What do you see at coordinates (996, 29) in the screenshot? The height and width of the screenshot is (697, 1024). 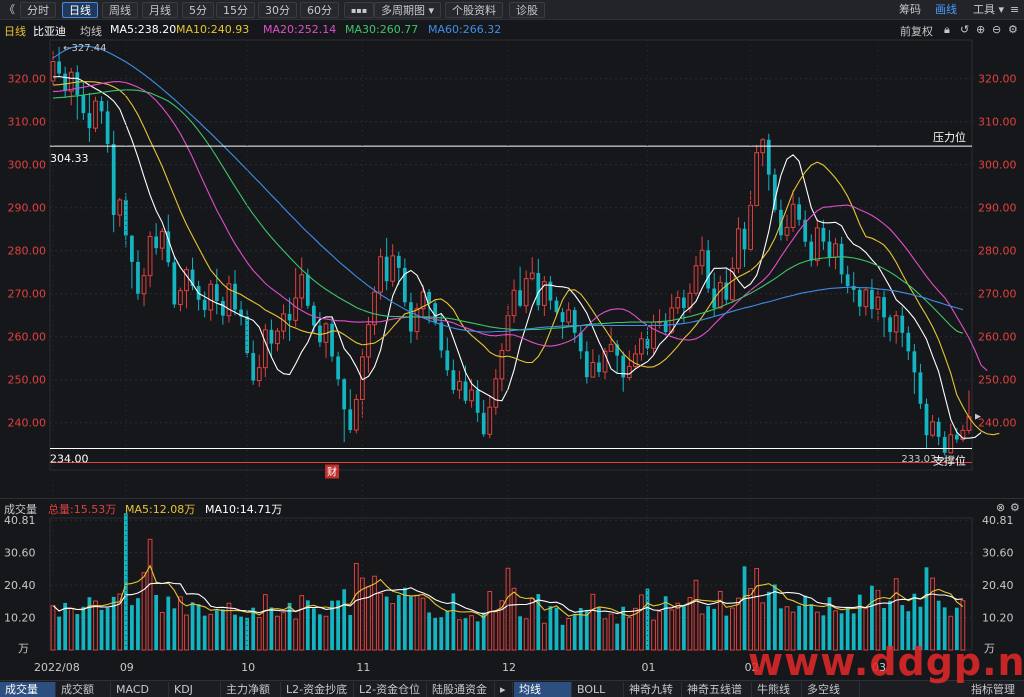 I see `zoom-out-icon: ⊖` at bounding box center [996, 29].